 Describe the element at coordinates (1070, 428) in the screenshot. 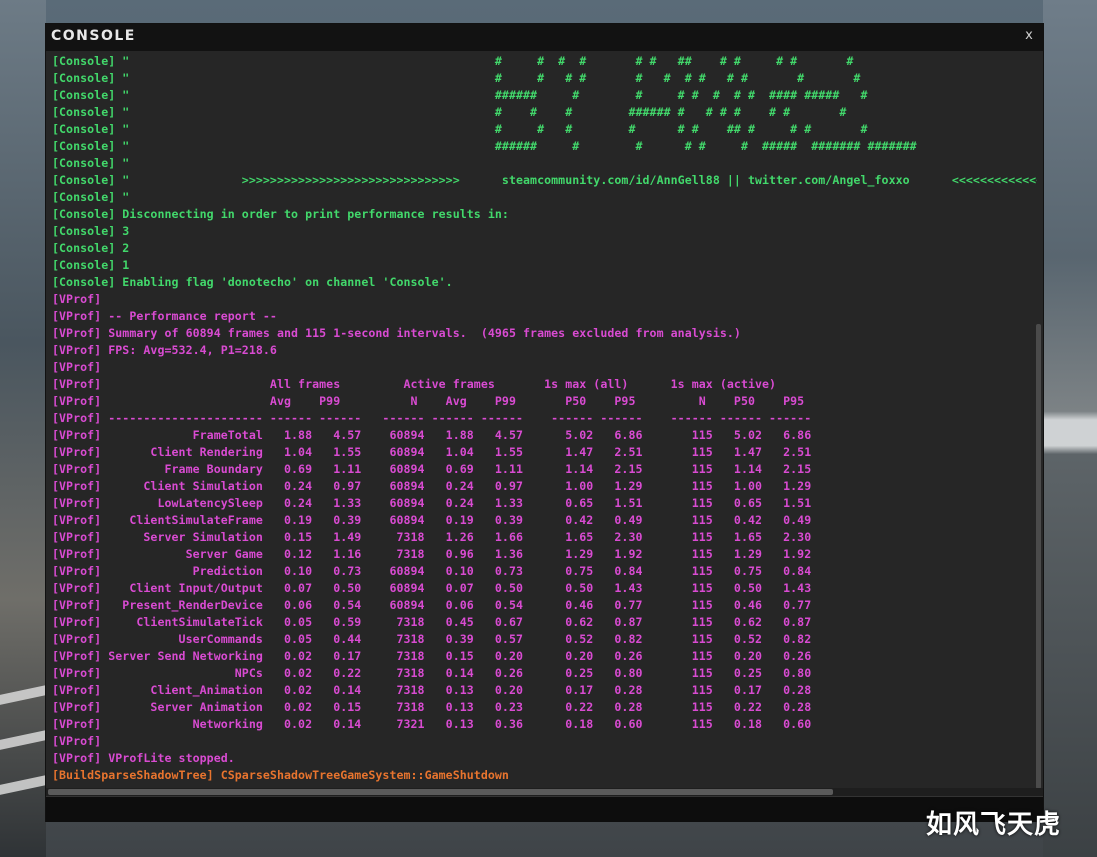

I see `background-right-scene` at that location.